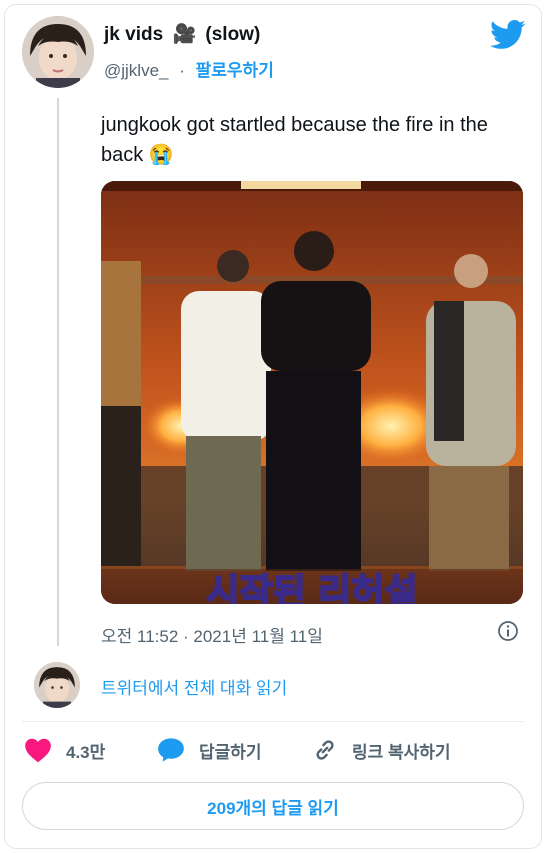  I want to click on avatar-small, so click(57, 685).